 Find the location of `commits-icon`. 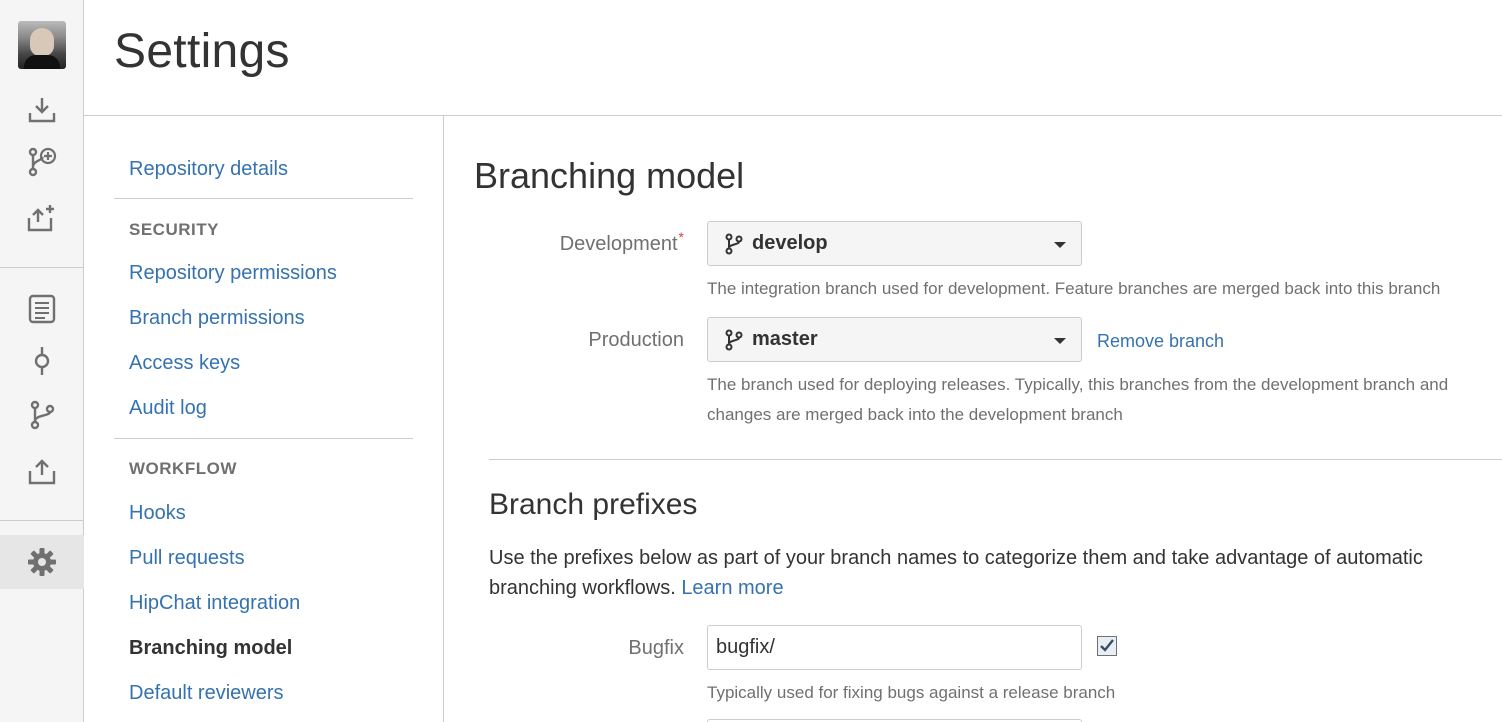

commits-icon is located at coordinates (42, 361).